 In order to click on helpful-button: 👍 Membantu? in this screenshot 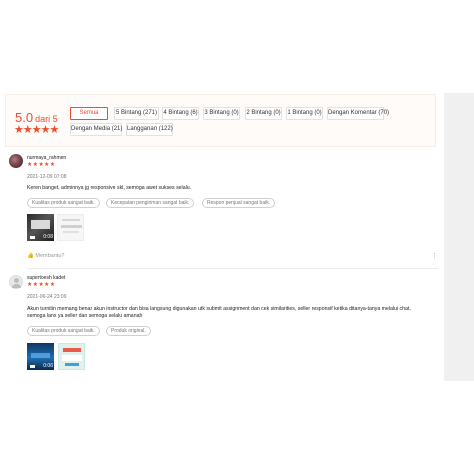, I will do `click(45, 256)`.